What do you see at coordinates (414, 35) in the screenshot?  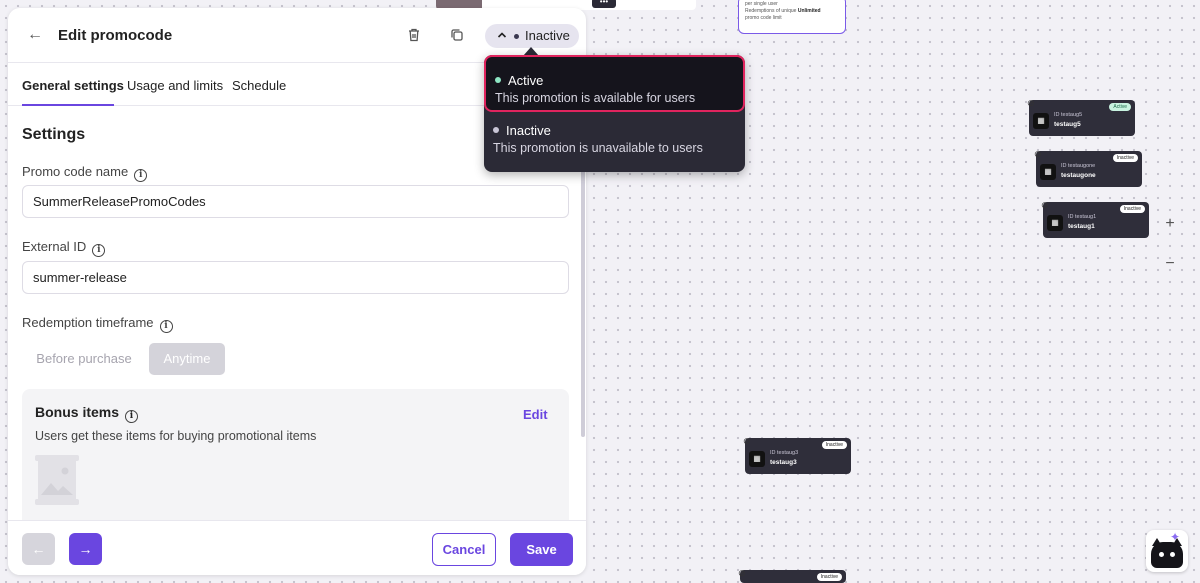 I see `trash-icon` at bounding box center [414, 35].